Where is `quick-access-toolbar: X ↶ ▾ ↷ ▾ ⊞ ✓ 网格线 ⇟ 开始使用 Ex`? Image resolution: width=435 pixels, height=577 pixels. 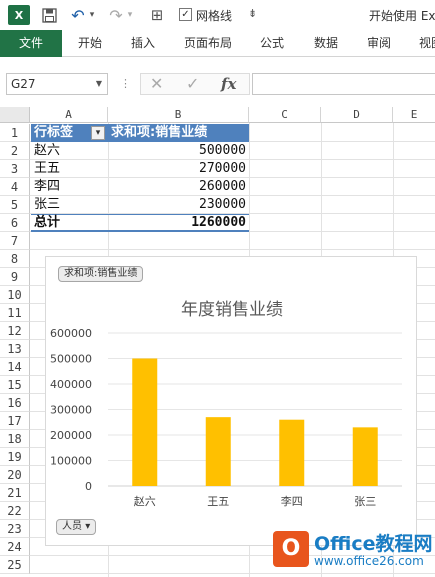 quick-access-toolbar: X ↶ ▾ ↷ ▾ ⊞ ✓ 网格线 ⇟ 开始使用 Ex is located at coordinates (217, 15).